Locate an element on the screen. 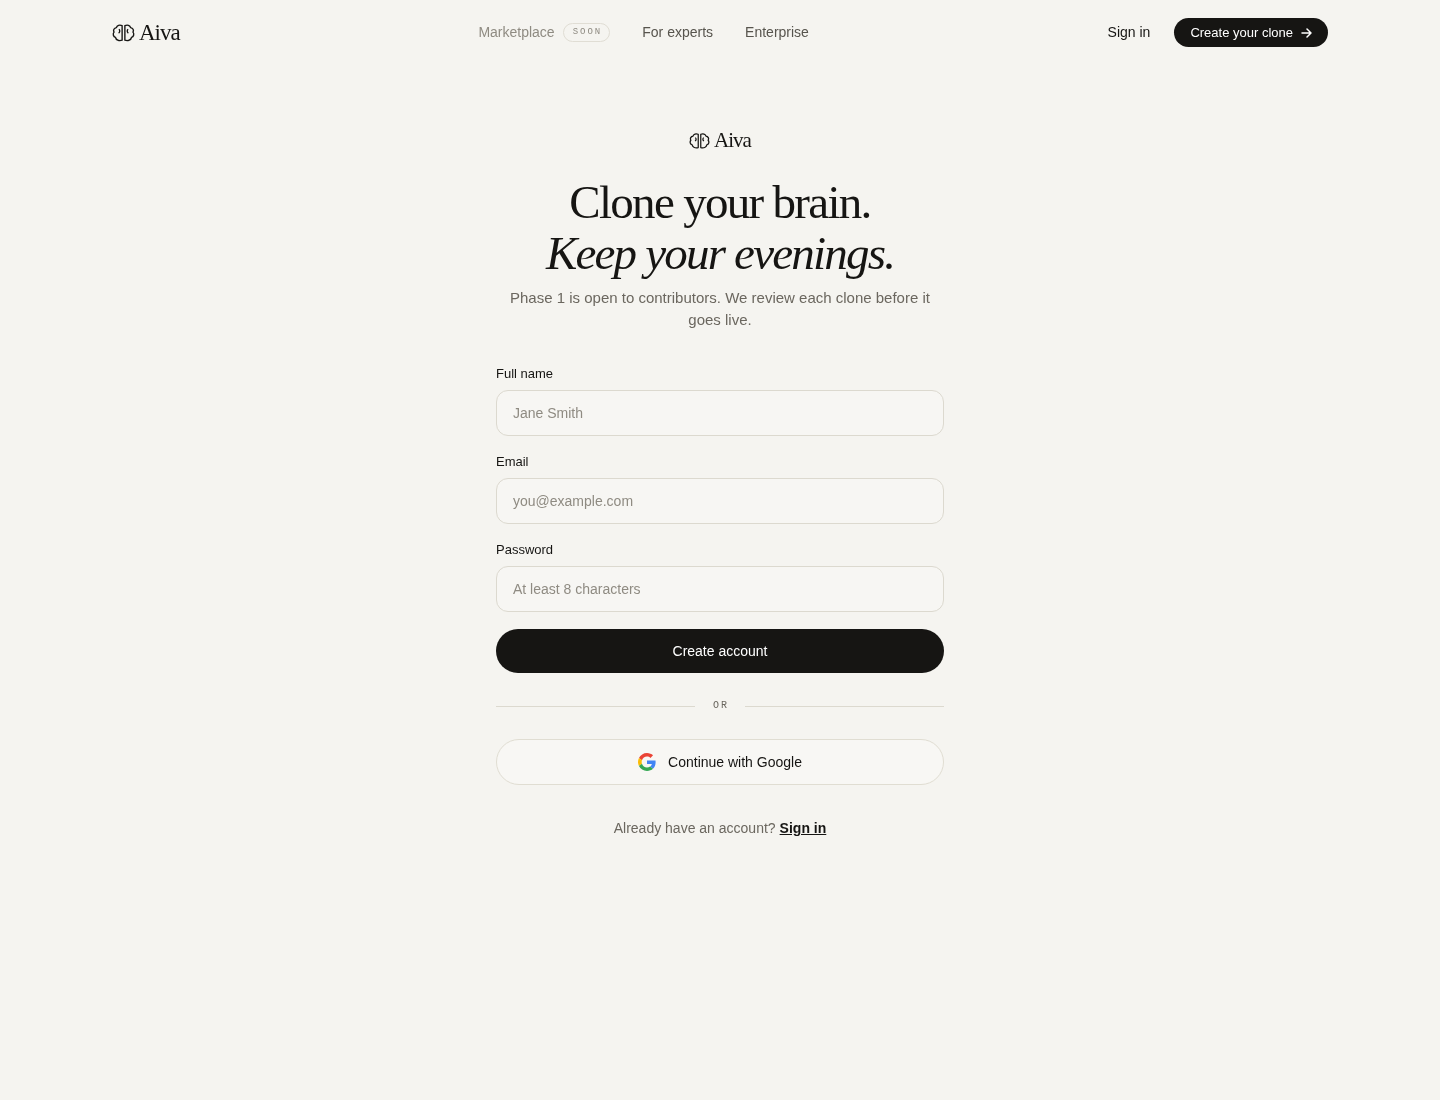  input-field: Jane Smith is located at coordinates (720, 413).